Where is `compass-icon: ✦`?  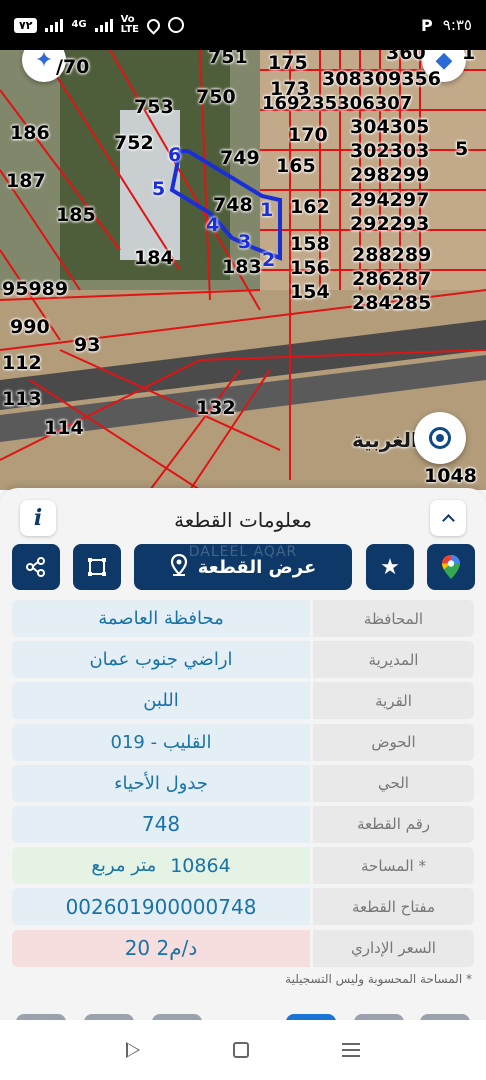 compass-icon: ✦ is located at coordinates (44, 61).